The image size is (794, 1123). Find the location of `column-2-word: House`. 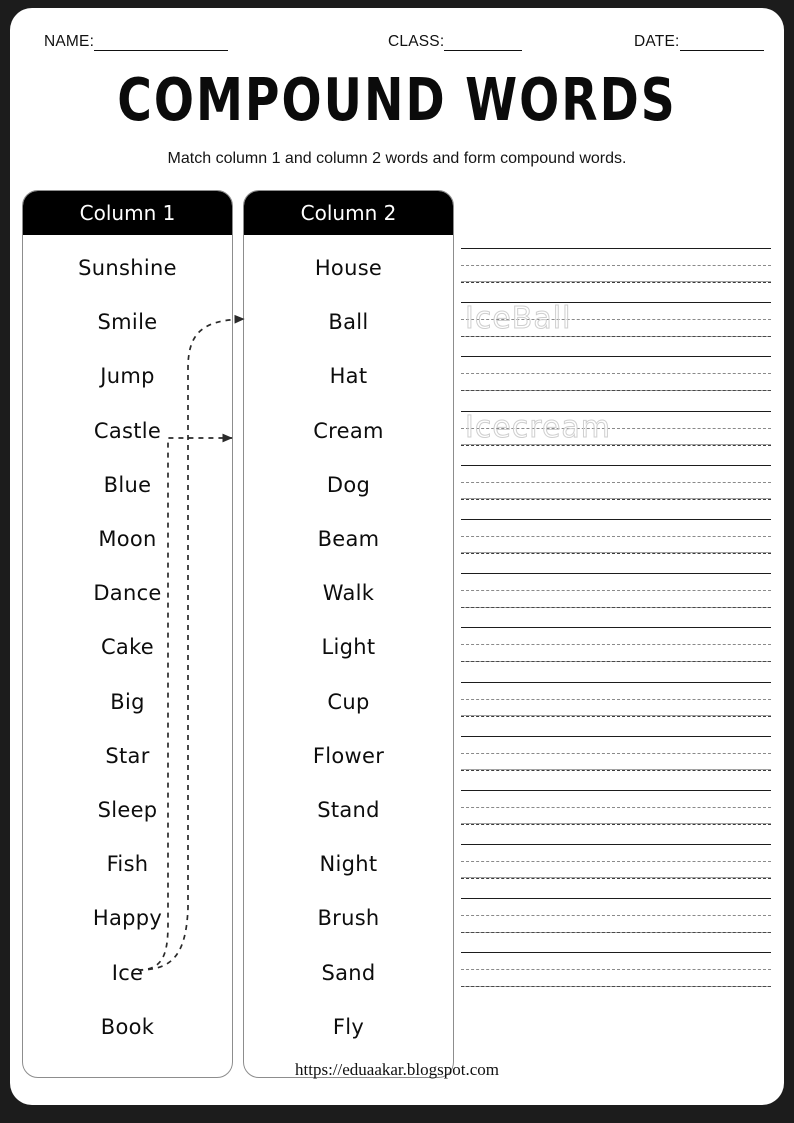

column-2-word: House is located at coordinates (348, 268).